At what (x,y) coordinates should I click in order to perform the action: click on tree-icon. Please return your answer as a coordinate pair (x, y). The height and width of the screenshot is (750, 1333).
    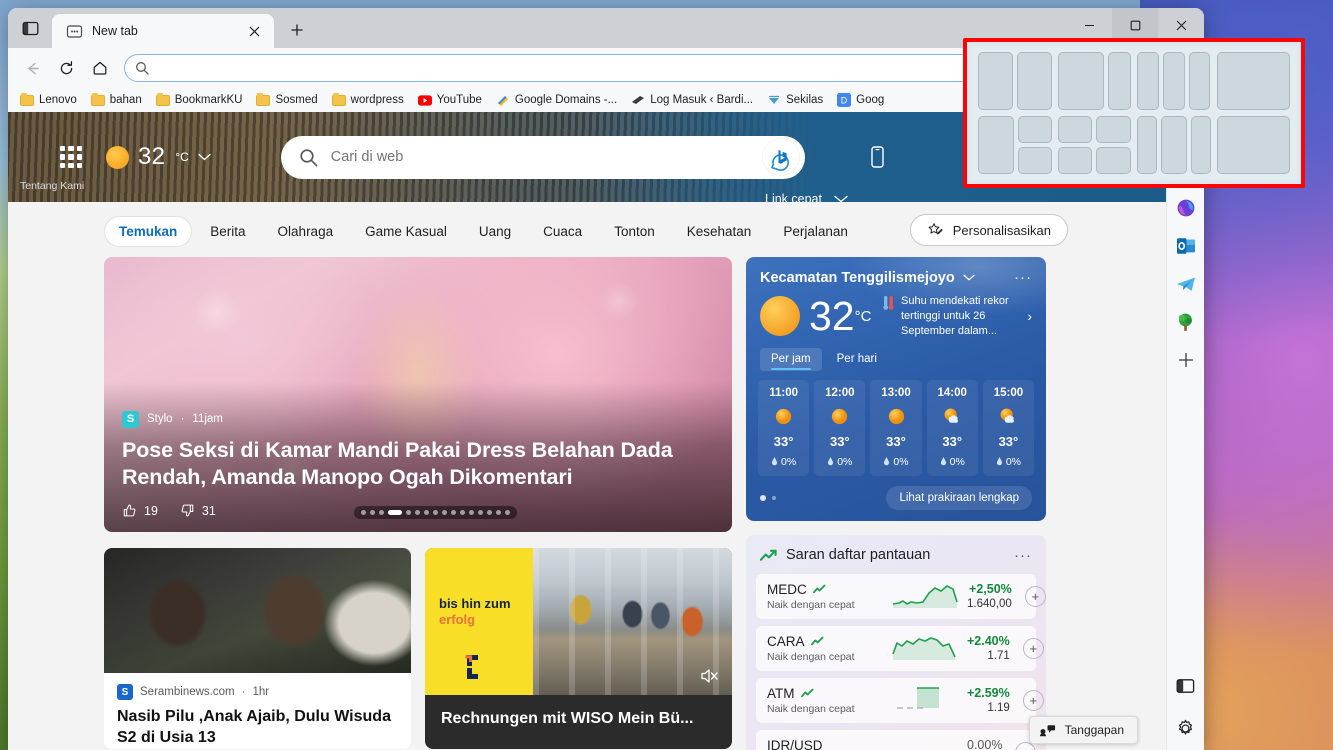
    Looking at the image, I should click on (1186, 322).